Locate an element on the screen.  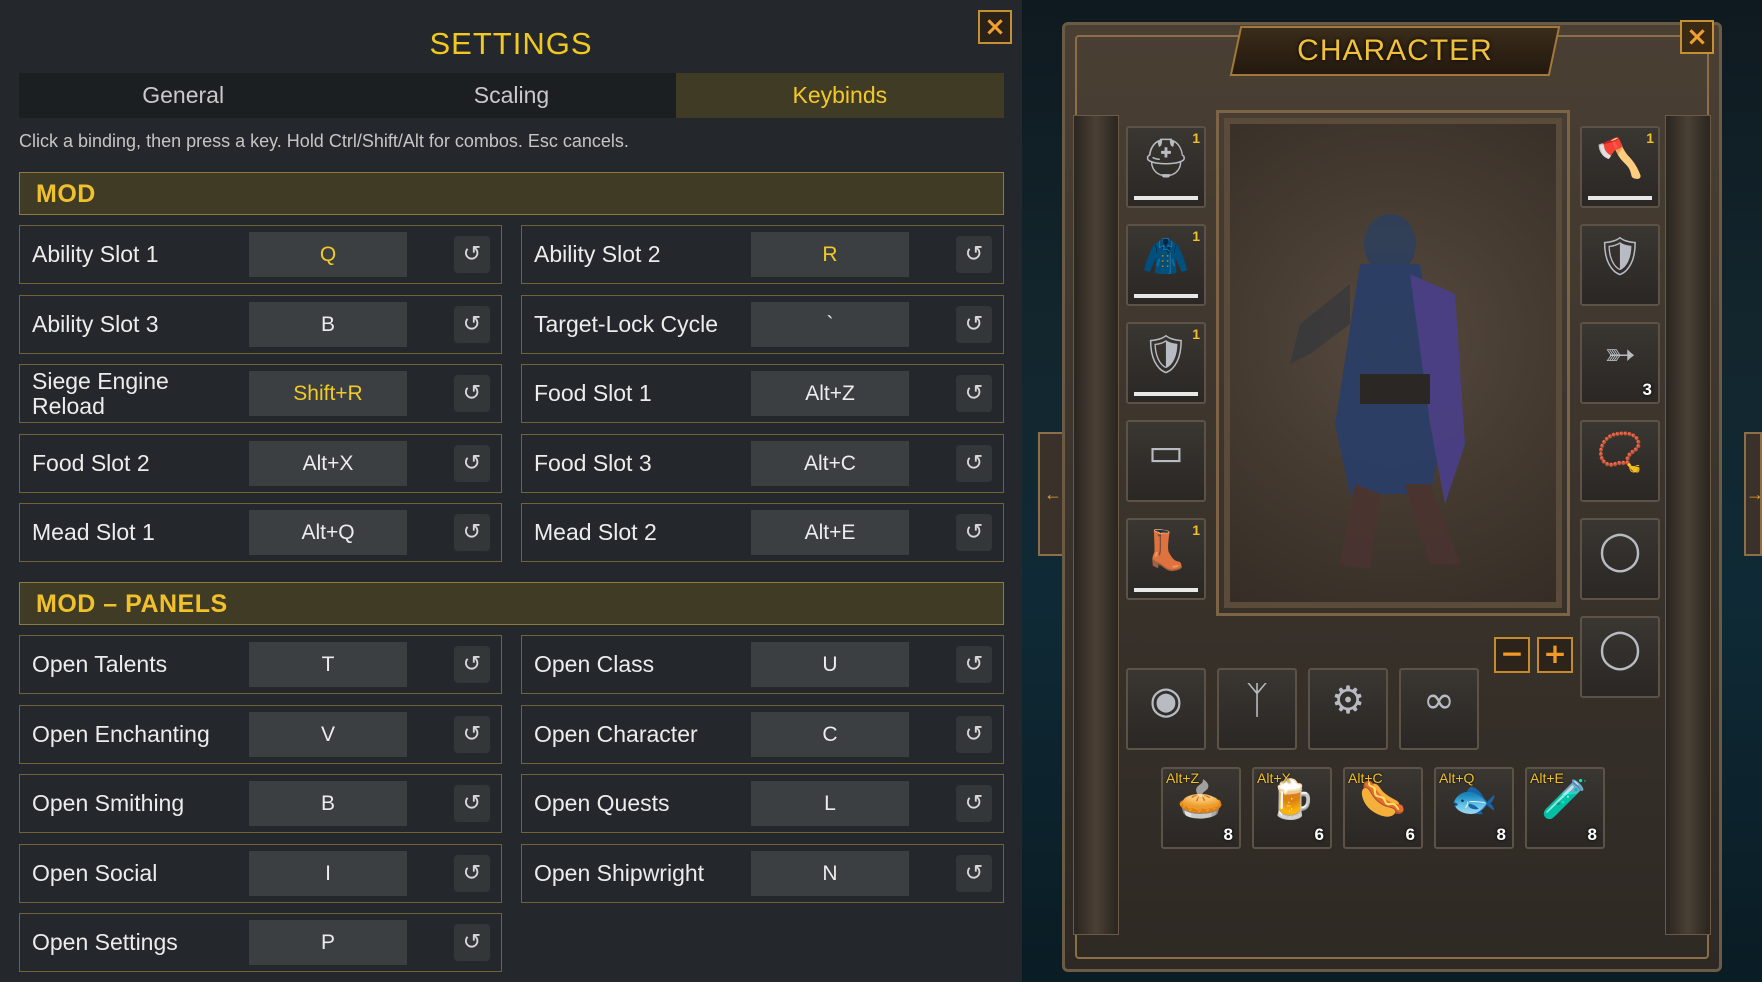
equipment-slot: ᛉ is located at coordinates (1257, 709).